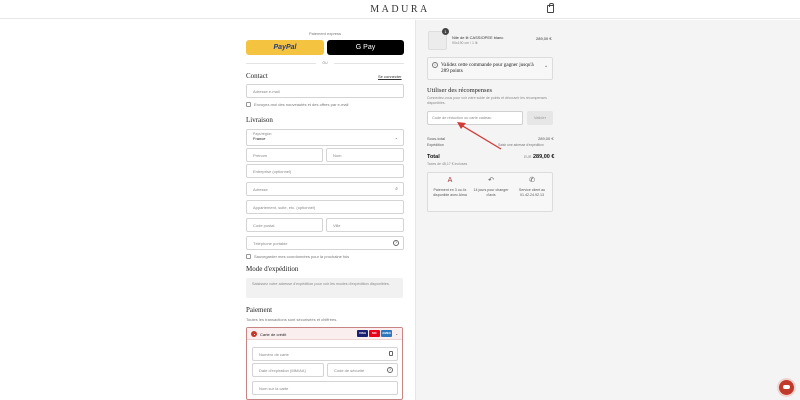 The image size is (800, 400). What do you see at coordinates (325, 63) in the screenshot?
I see `or-separator: OU` at bounding box center [325, 63].